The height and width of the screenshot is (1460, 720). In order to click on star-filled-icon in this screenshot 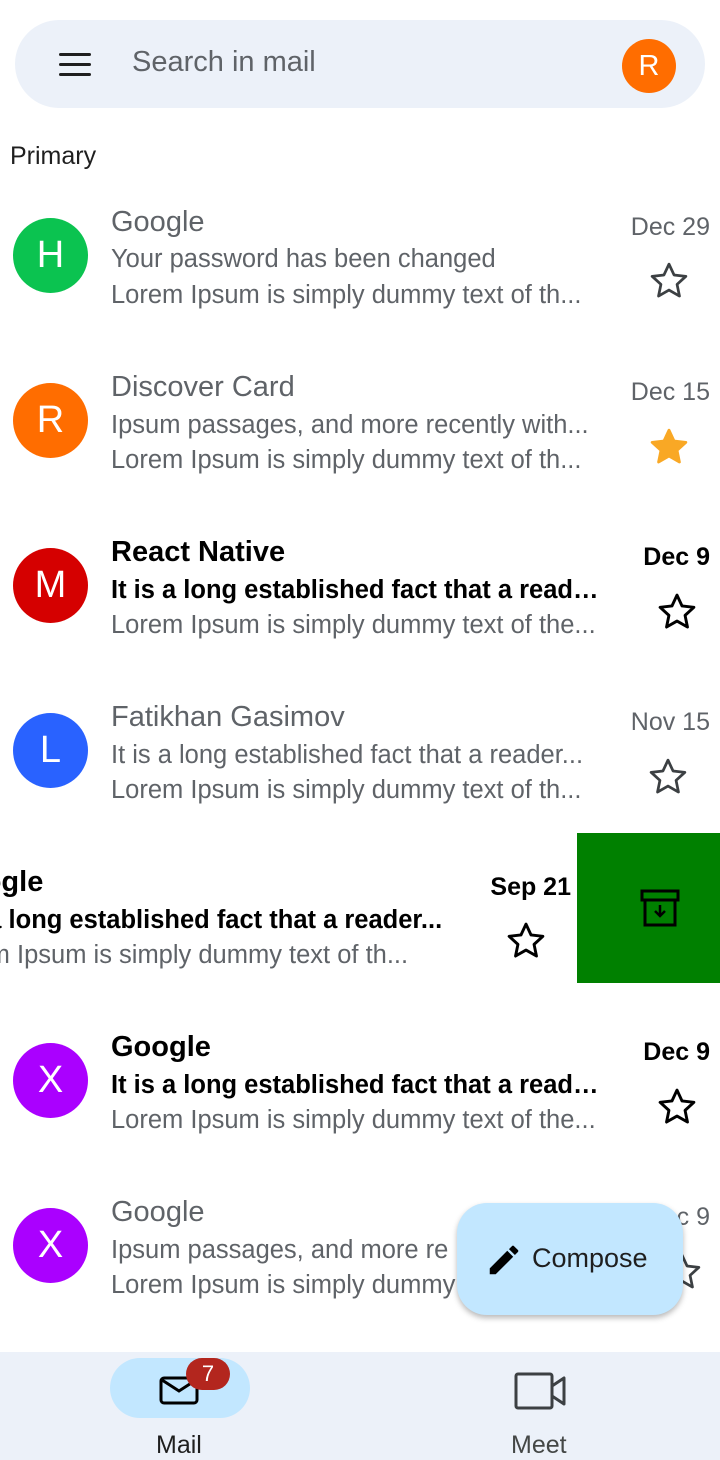, I will do `click(669, 447)`.